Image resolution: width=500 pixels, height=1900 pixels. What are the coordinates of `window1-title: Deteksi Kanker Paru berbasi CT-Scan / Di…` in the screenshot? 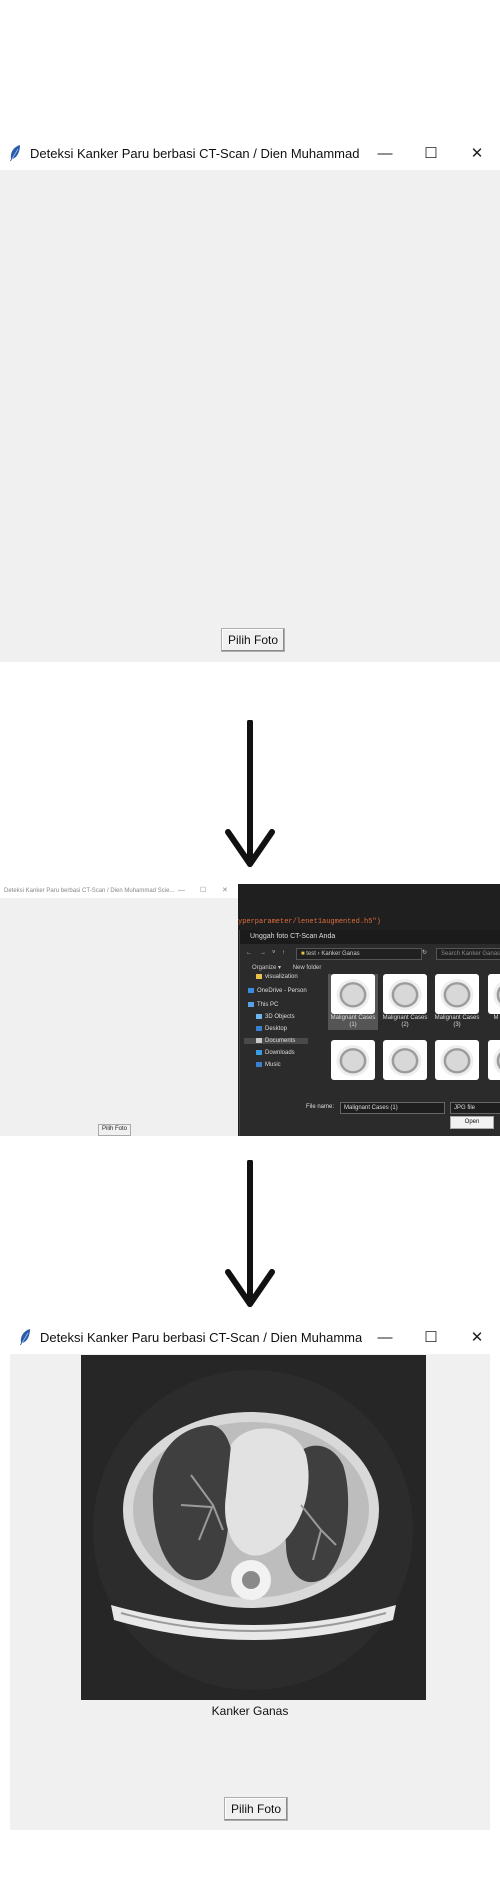 It's located at (196, 153).